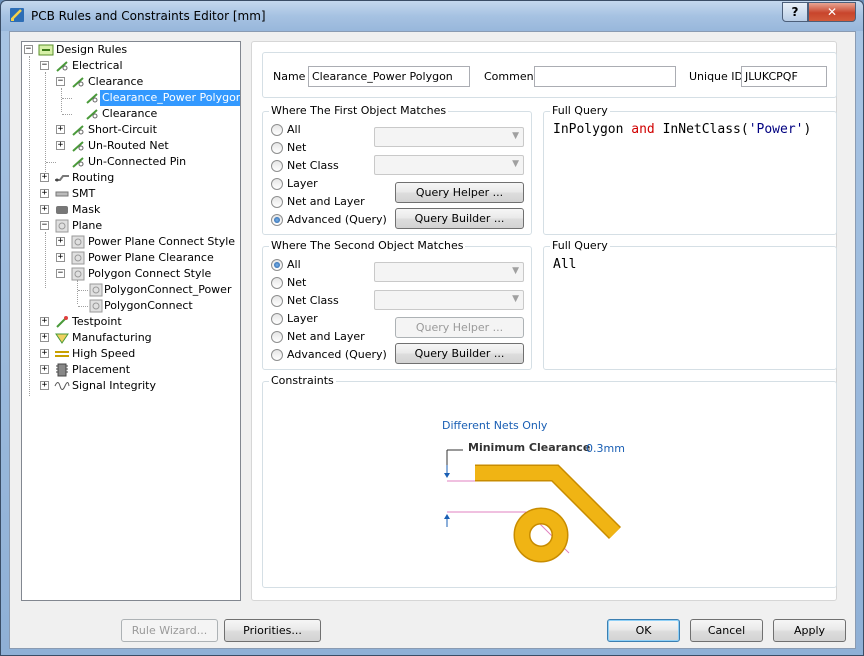 This screenshot has width=864, height=656. Describe the element at coordinates (529, 447) in the screenshot. I see `minimum-clearance-label: Minimum Clearance` at that location.